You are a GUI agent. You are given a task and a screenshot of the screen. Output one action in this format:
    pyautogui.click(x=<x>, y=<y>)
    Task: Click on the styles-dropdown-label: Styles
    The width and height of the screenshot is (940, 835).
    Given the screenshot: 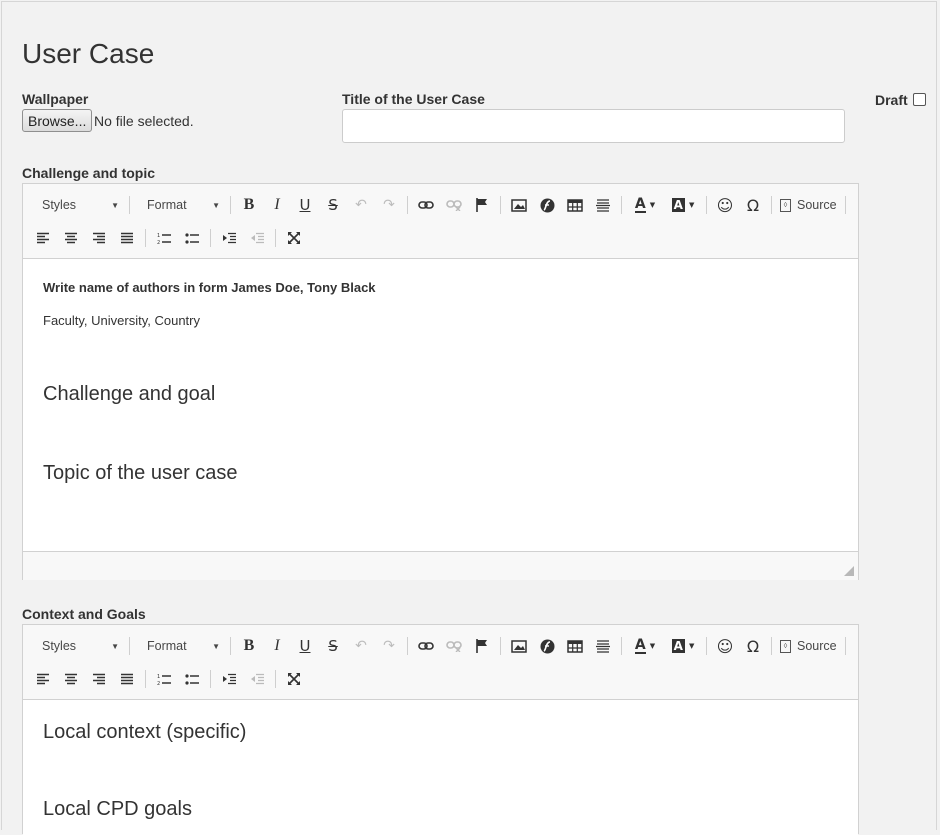 What is the action you would take?
    pyautogui.click(x=59, y=205)
    